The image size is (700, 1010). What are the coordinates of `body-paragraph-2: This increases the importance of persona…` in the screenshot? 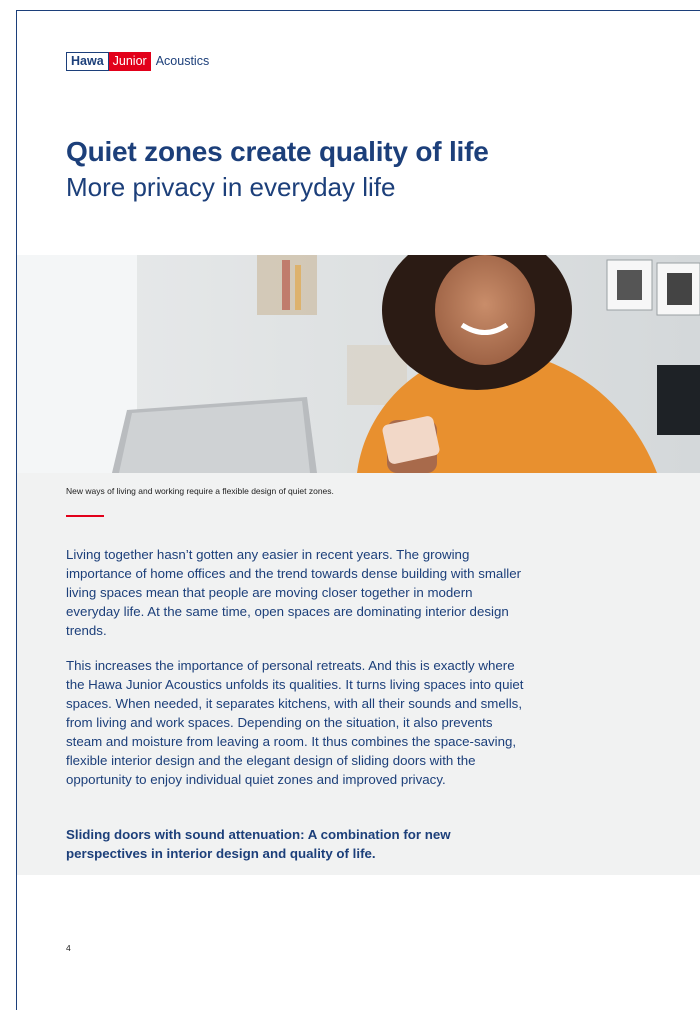 It's located at (295, 722).